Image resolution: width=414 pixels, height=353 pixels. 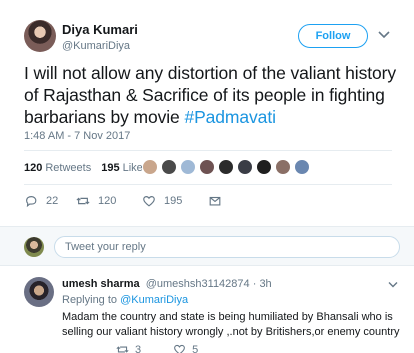 What do you see at coordinates (230, 117) in the screenshot?
I see `hashtag-link: #Padmavati` at bounding box center [230, 117].